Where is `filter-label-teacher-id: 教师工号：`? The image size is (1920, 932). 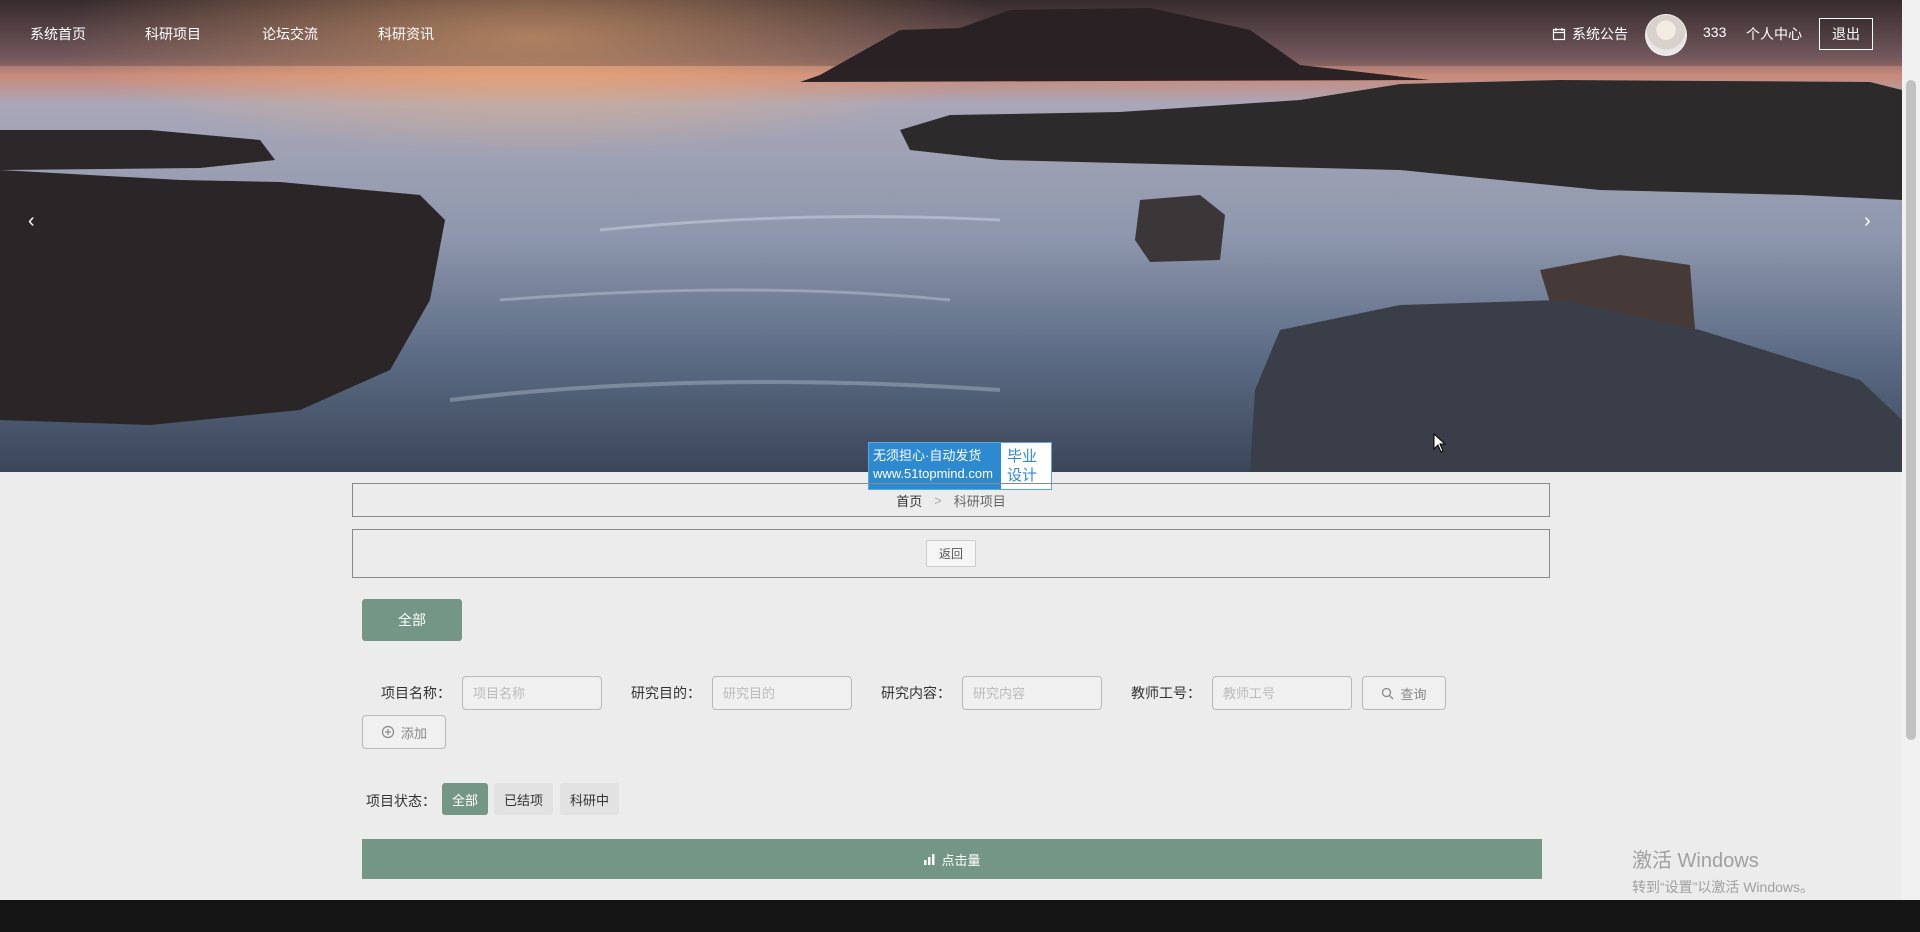 filter-label-teacher-id: 教师工号： is located at coordinates (1166, 693).